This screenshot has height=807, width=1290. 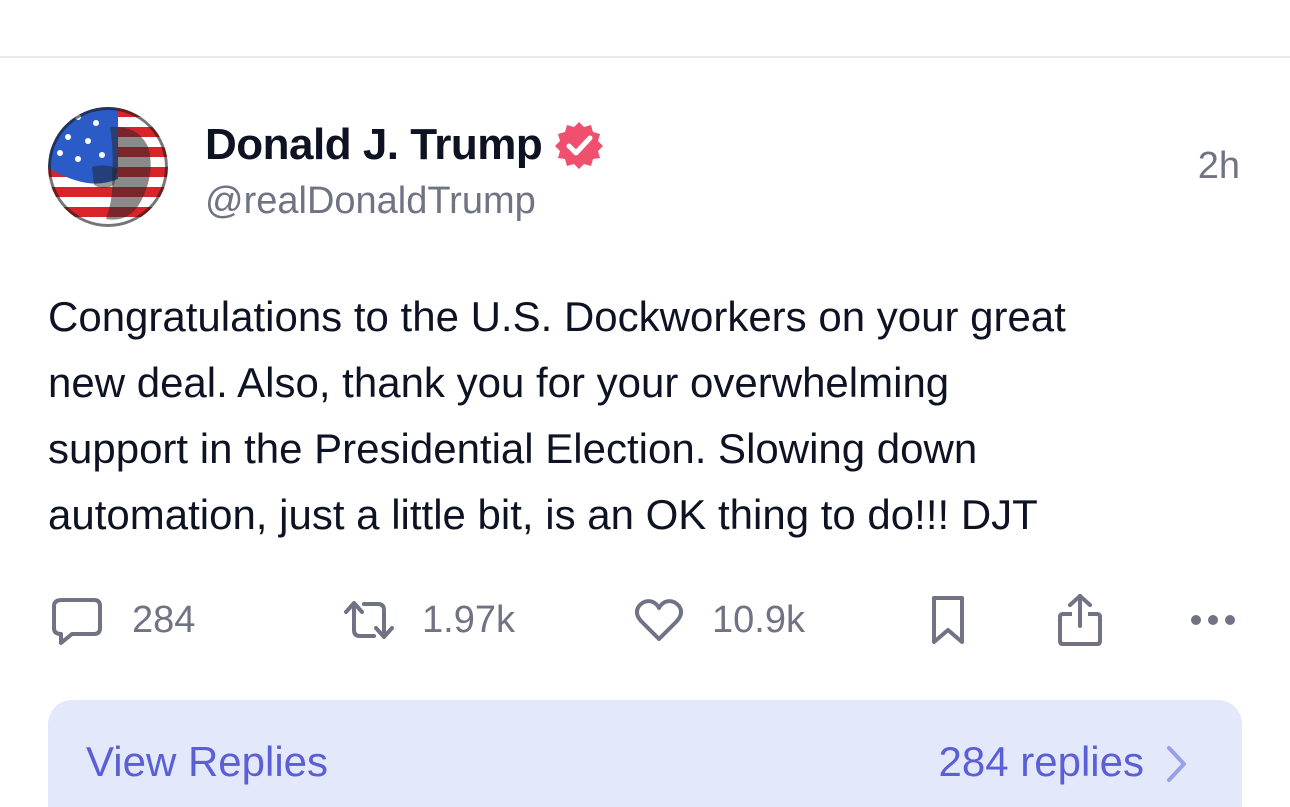 I want to click on top-divider, so click(x=645, y=57).